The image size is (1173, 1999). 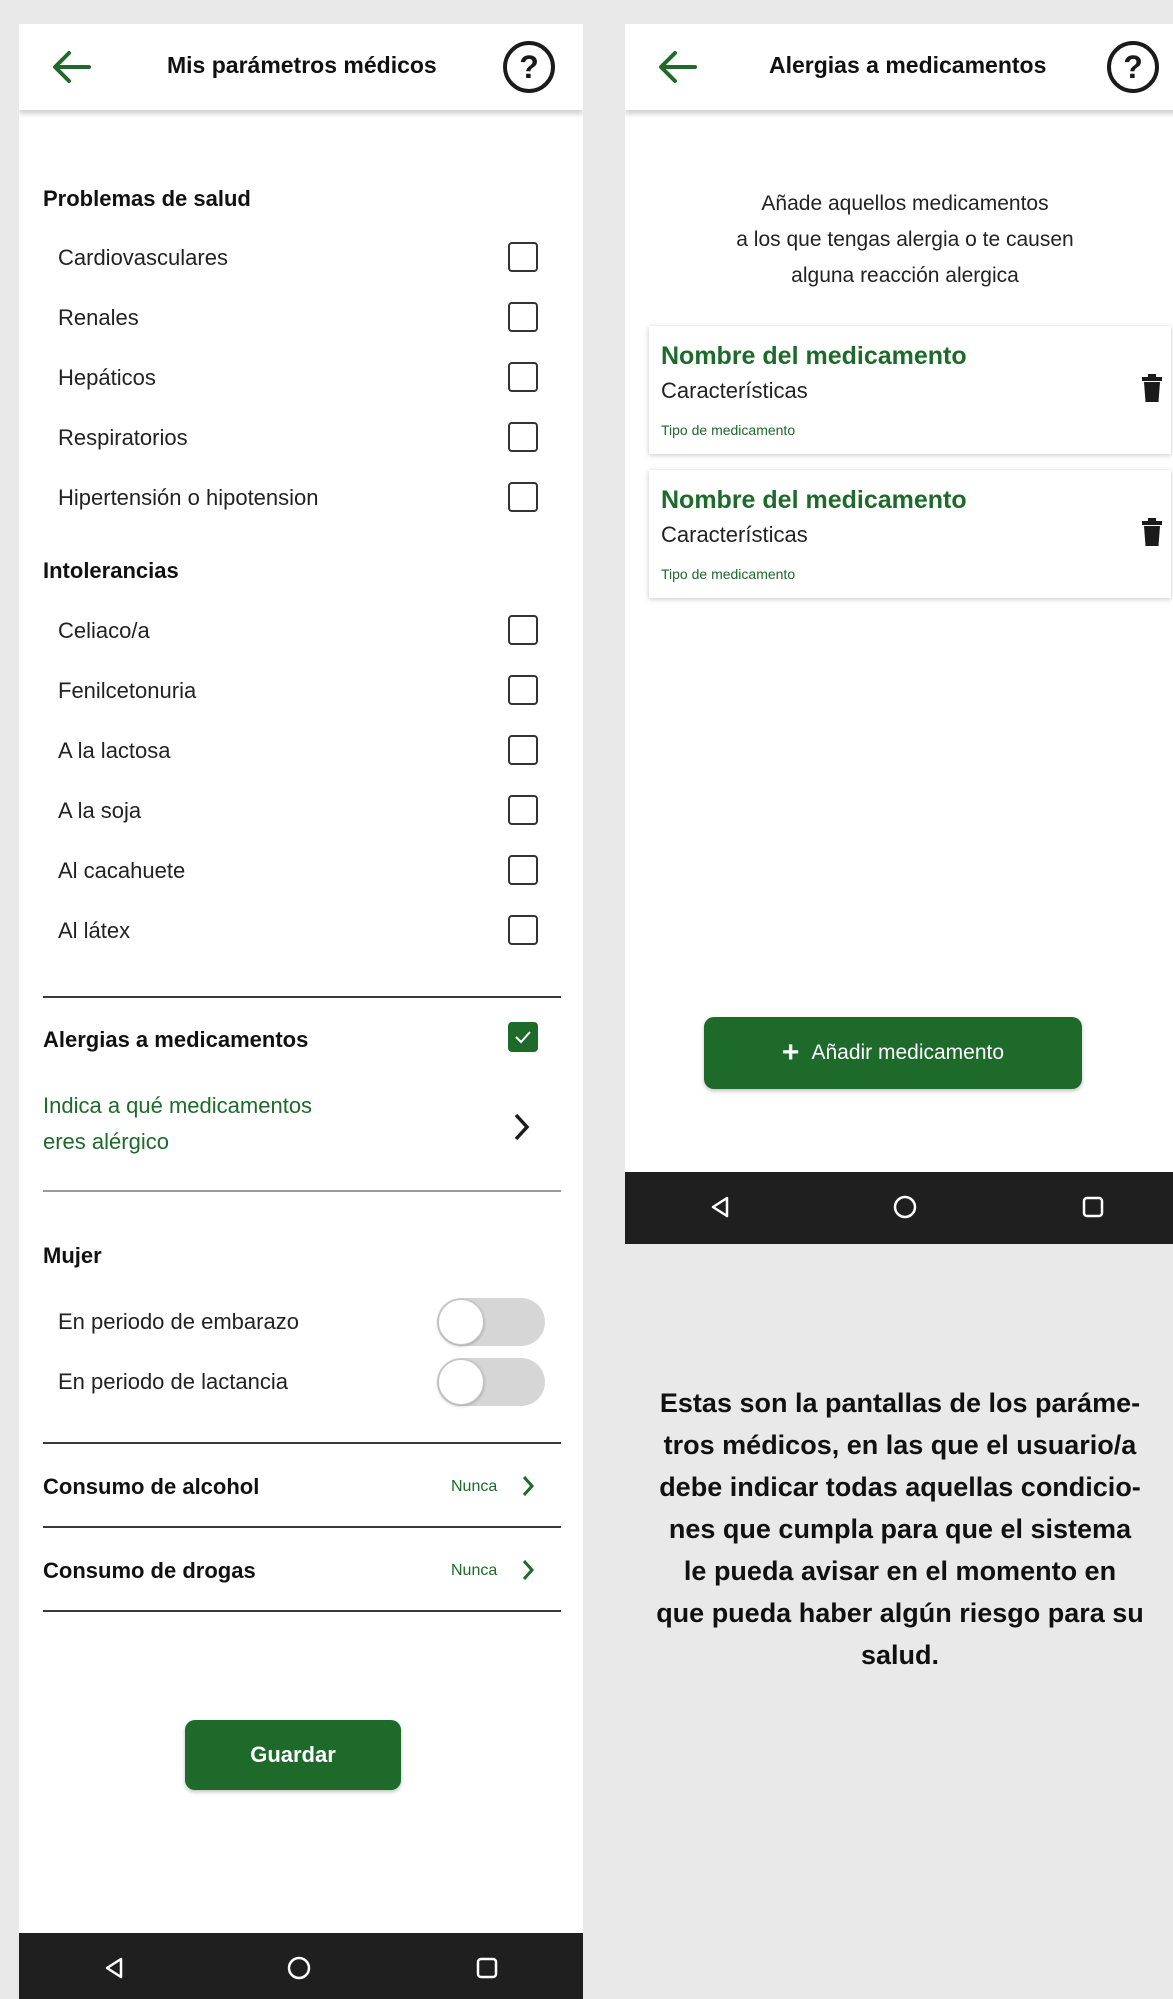 What do you see at coordinates (143, 257) in the screenshot?
I see `checkbox-label: Cardiovasculares` at bounding box center [143, 257].